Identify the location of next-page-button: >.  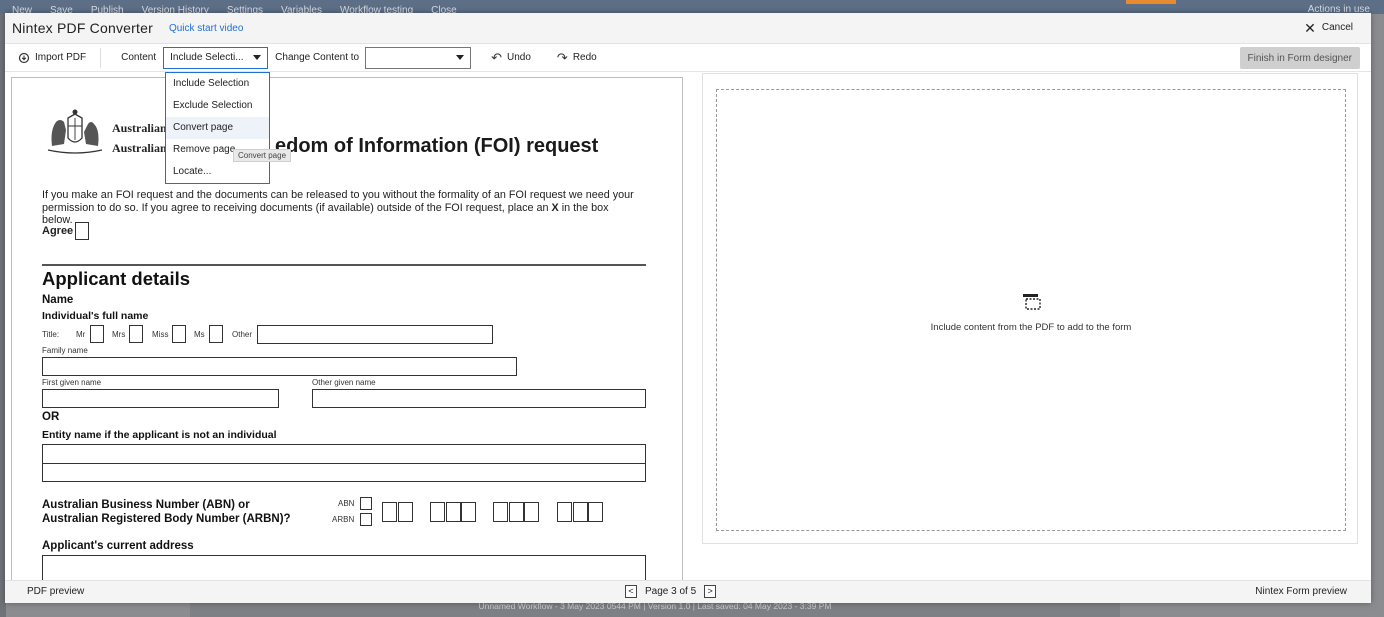
(710, 591).